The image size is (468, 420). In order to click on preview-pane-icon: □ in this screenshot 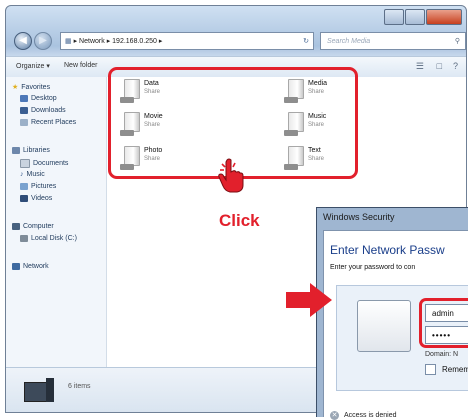, I will do `click(439, 66)`.